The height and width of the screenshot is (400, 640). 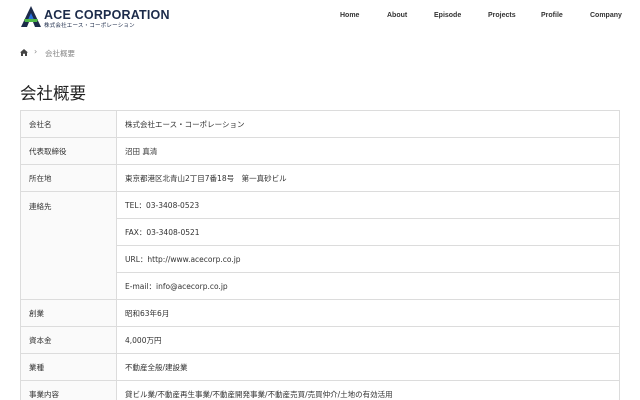 I want to click on nav-company: Company, so click(x=606, y=15).